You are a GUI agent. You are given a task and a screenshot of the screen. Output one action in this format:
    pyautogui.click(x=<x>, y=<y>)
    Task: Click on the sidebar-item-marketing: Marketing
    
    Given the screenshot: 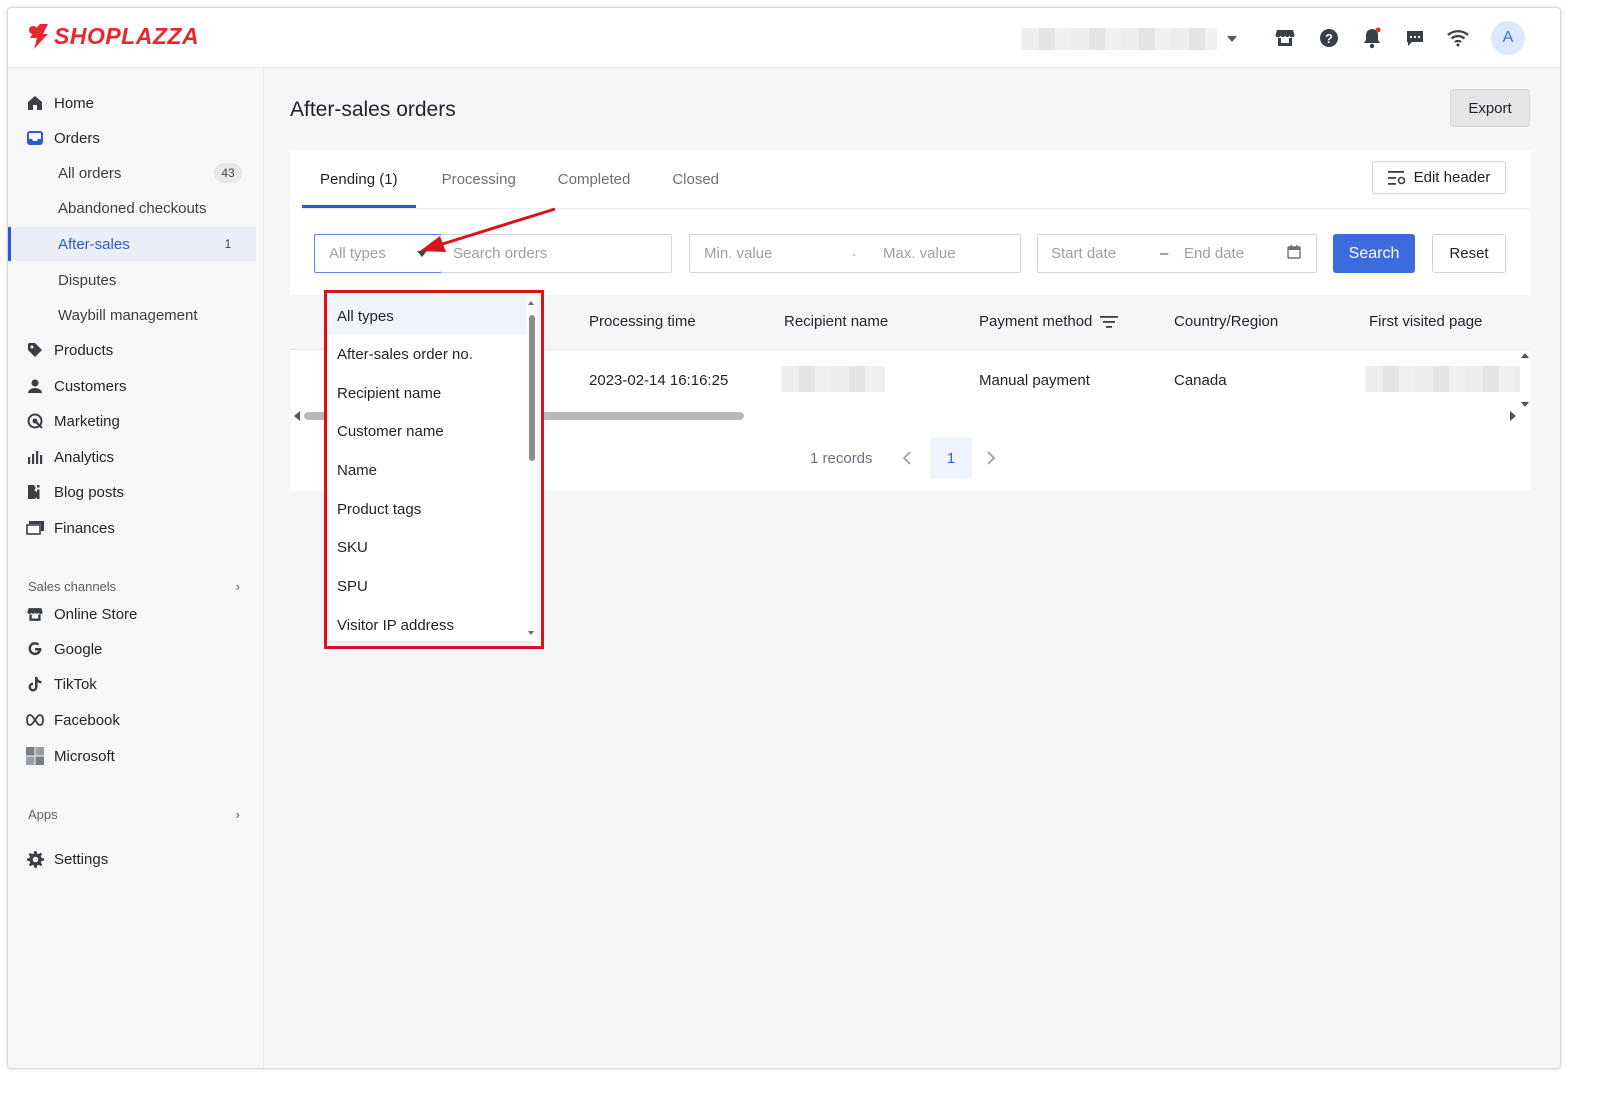 What is the action you would take?
    pyautogui.click(x=132, y=421)
    